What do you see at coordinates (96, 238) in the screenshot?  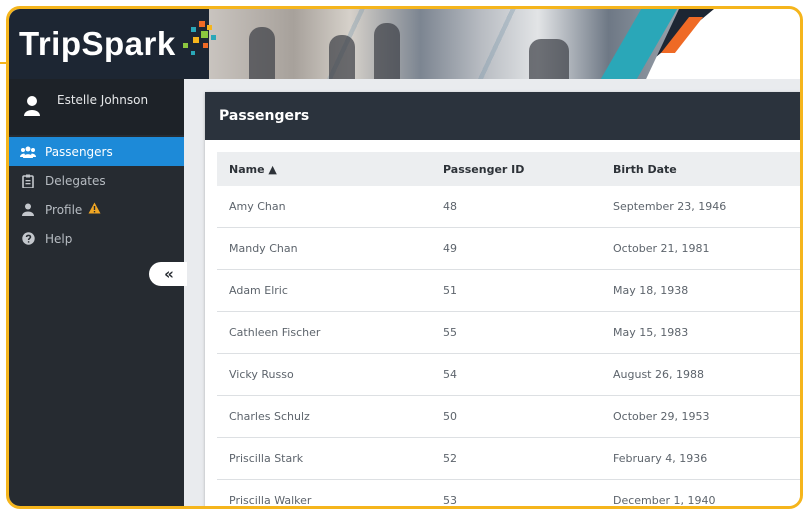 I see `sidebar-item-help: Help` at bounding box center [96, 238].